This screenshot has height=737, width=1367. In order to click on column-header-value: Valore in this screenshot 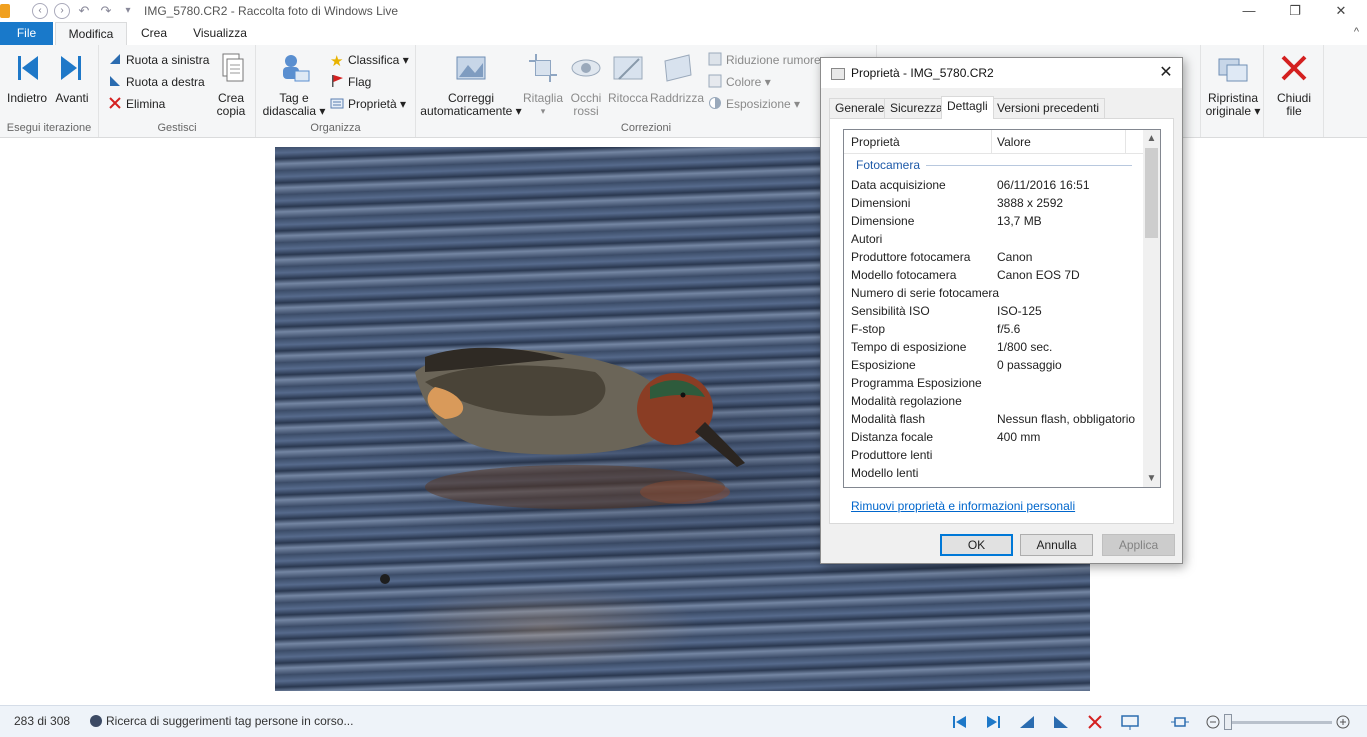, I will do `click(1014, 142)`.